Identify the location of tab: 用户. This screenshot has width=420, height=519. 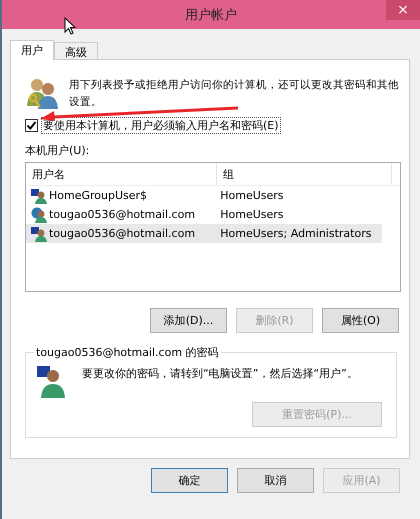
(32, 50).